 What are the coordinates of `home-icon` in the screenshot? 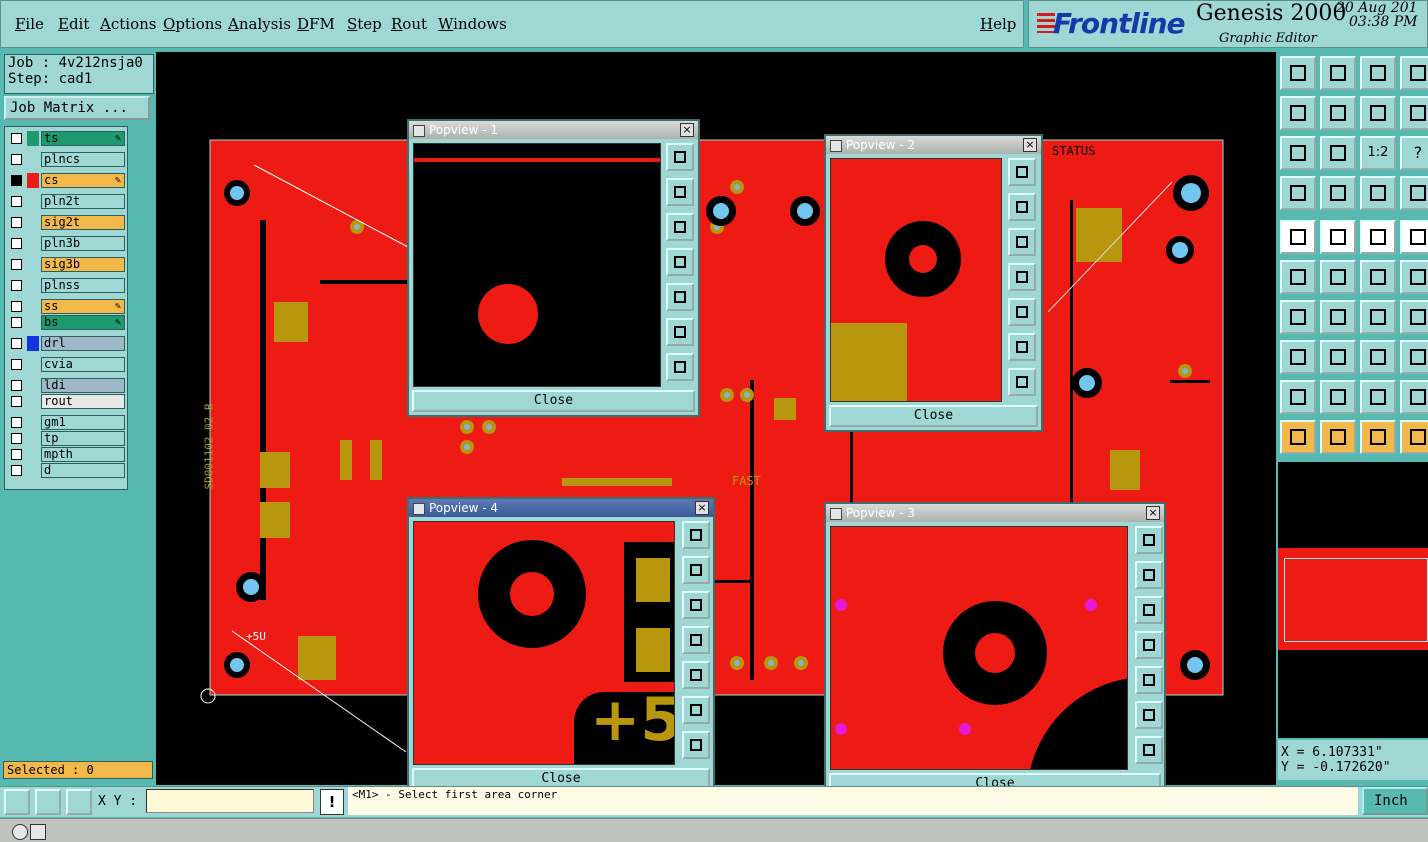 It's located at (1378, 73).